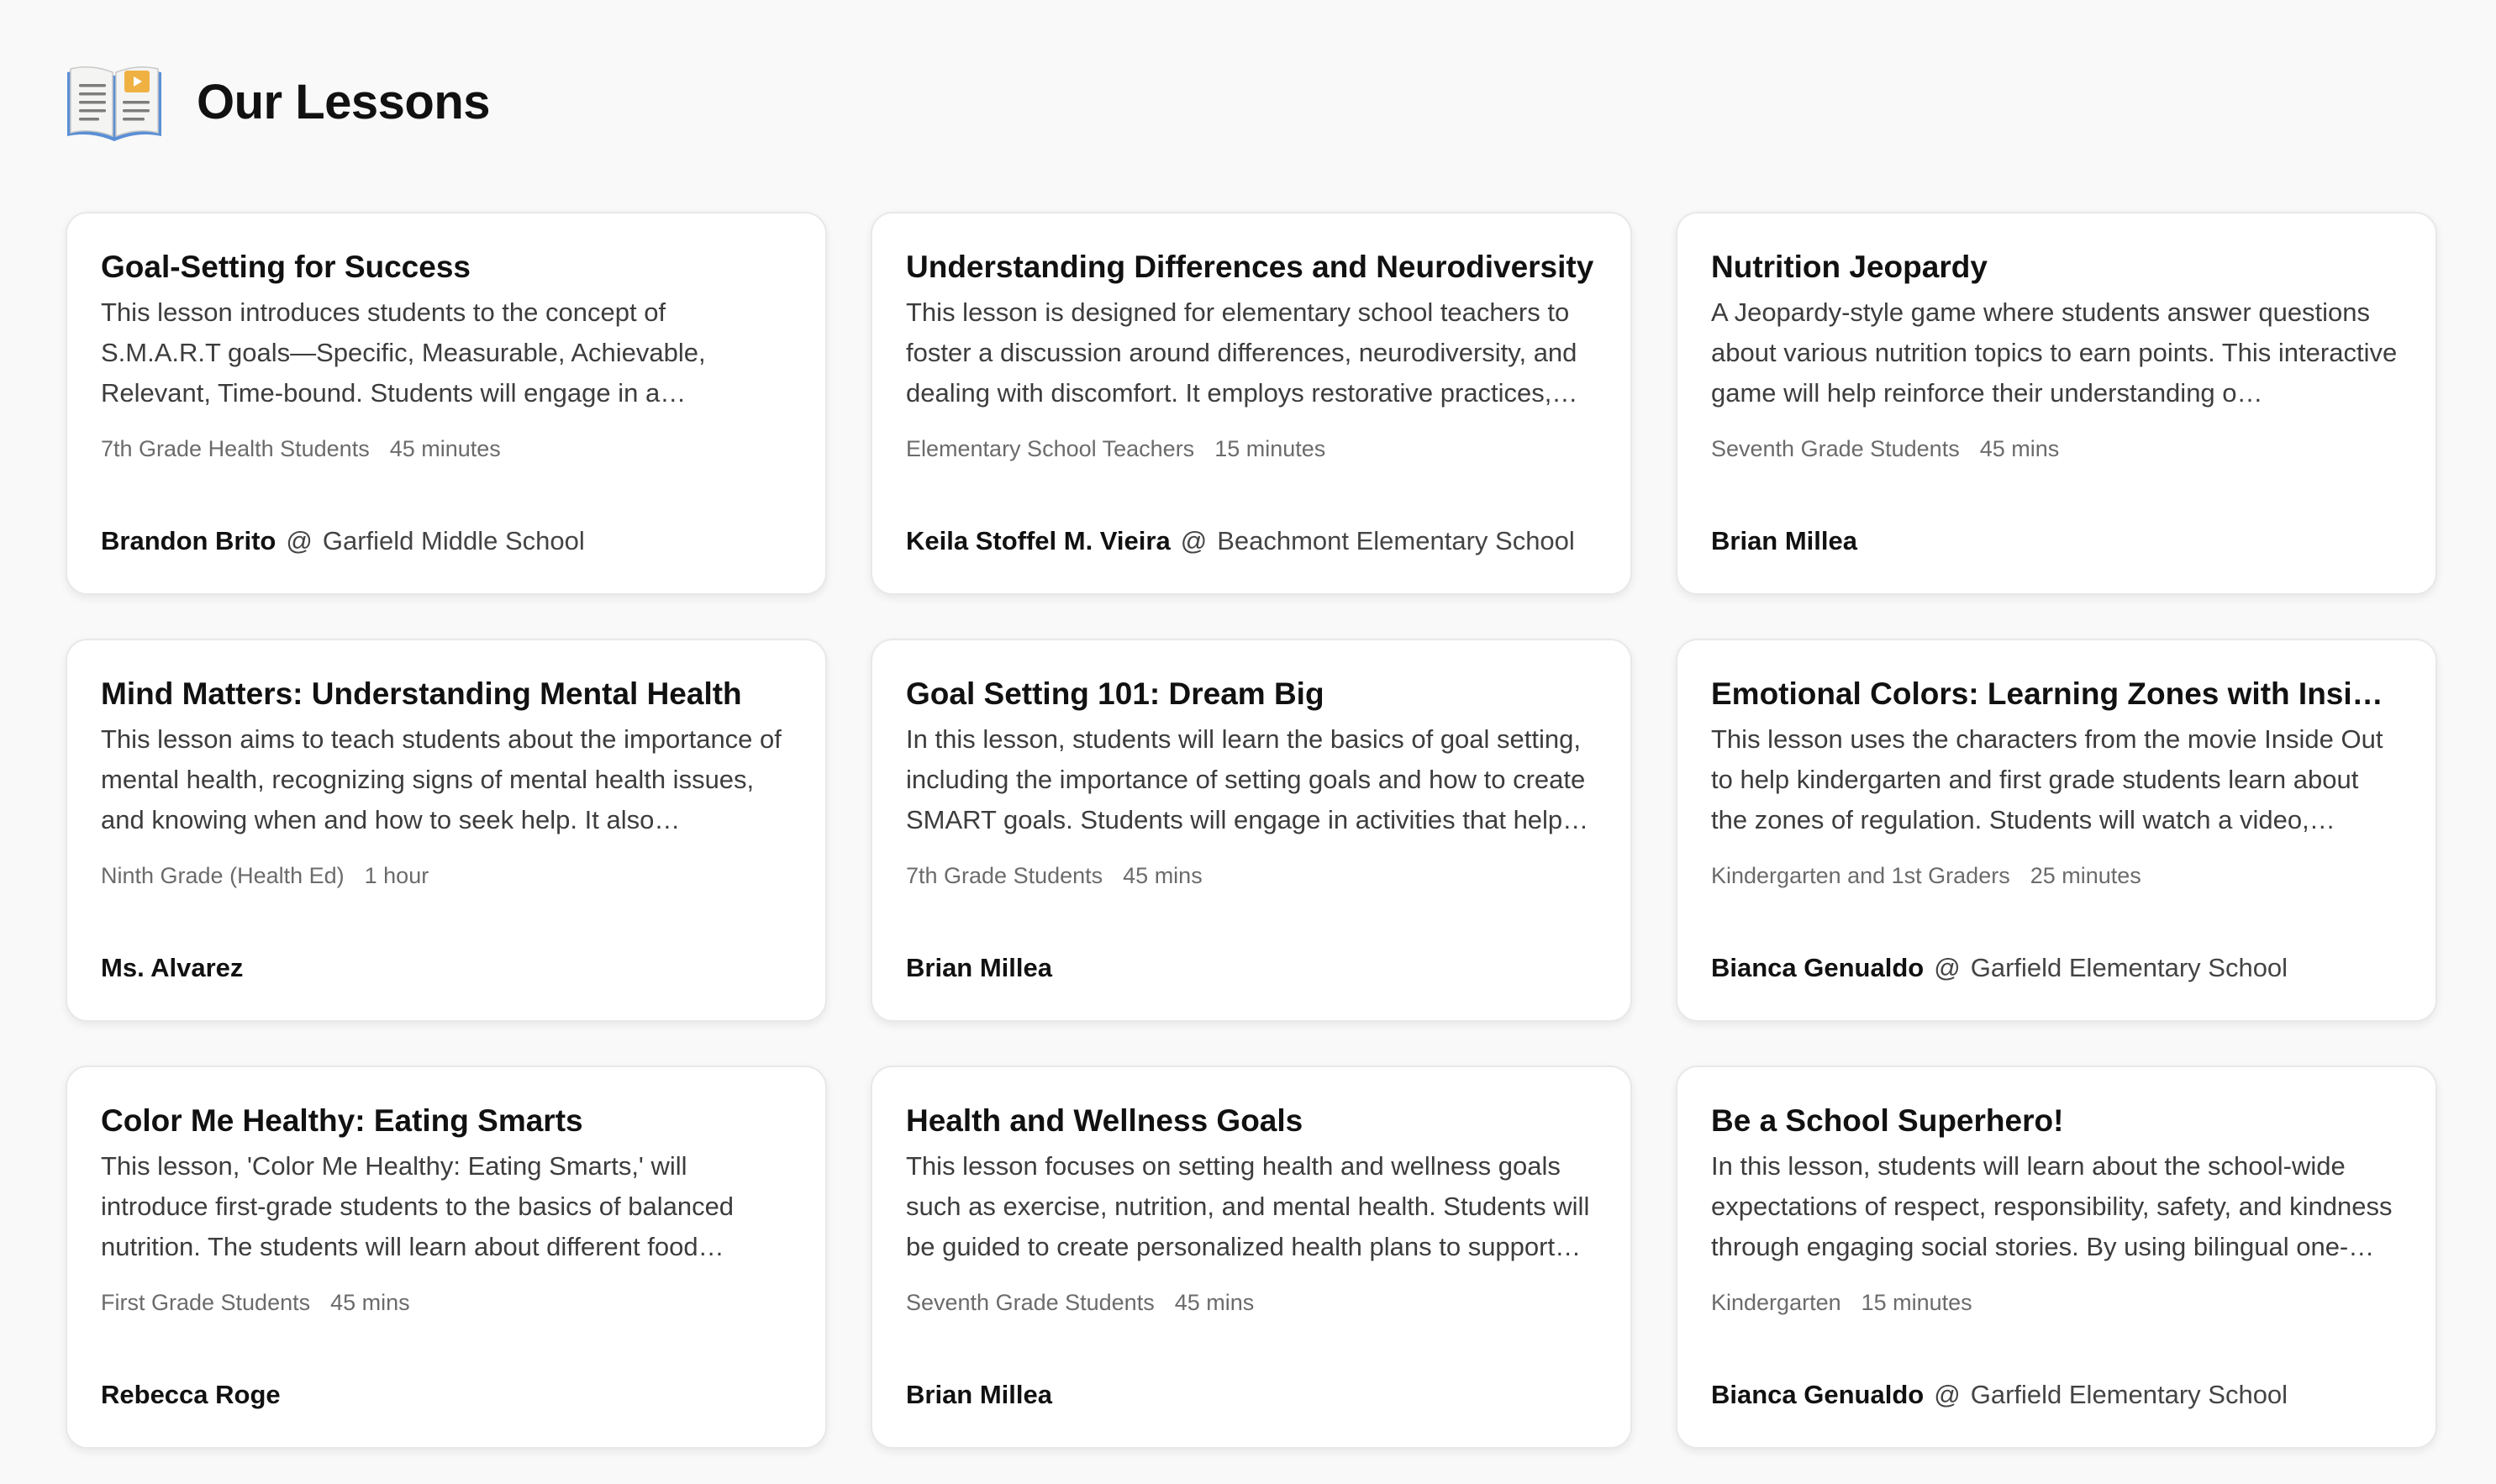  I want to click on lesson-title: Goal-Setting for Success, so click(447, 267).